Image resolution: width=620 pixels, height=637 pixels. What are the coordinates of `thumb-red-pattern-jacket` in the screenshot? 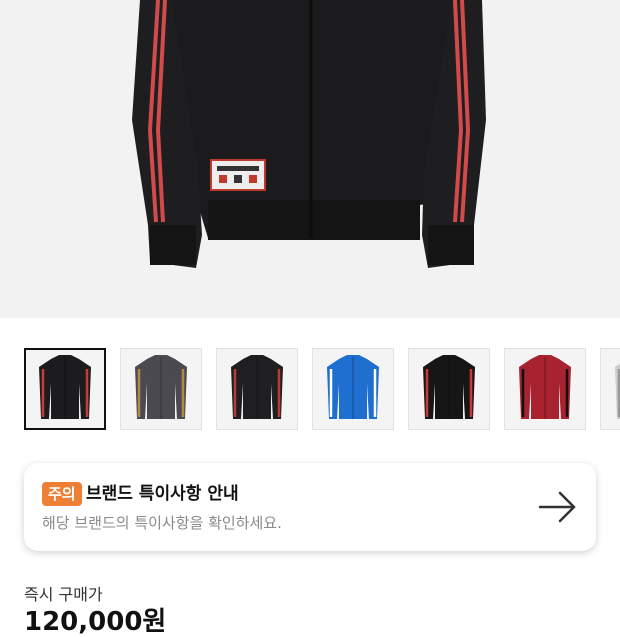 It's located at (545, 389).